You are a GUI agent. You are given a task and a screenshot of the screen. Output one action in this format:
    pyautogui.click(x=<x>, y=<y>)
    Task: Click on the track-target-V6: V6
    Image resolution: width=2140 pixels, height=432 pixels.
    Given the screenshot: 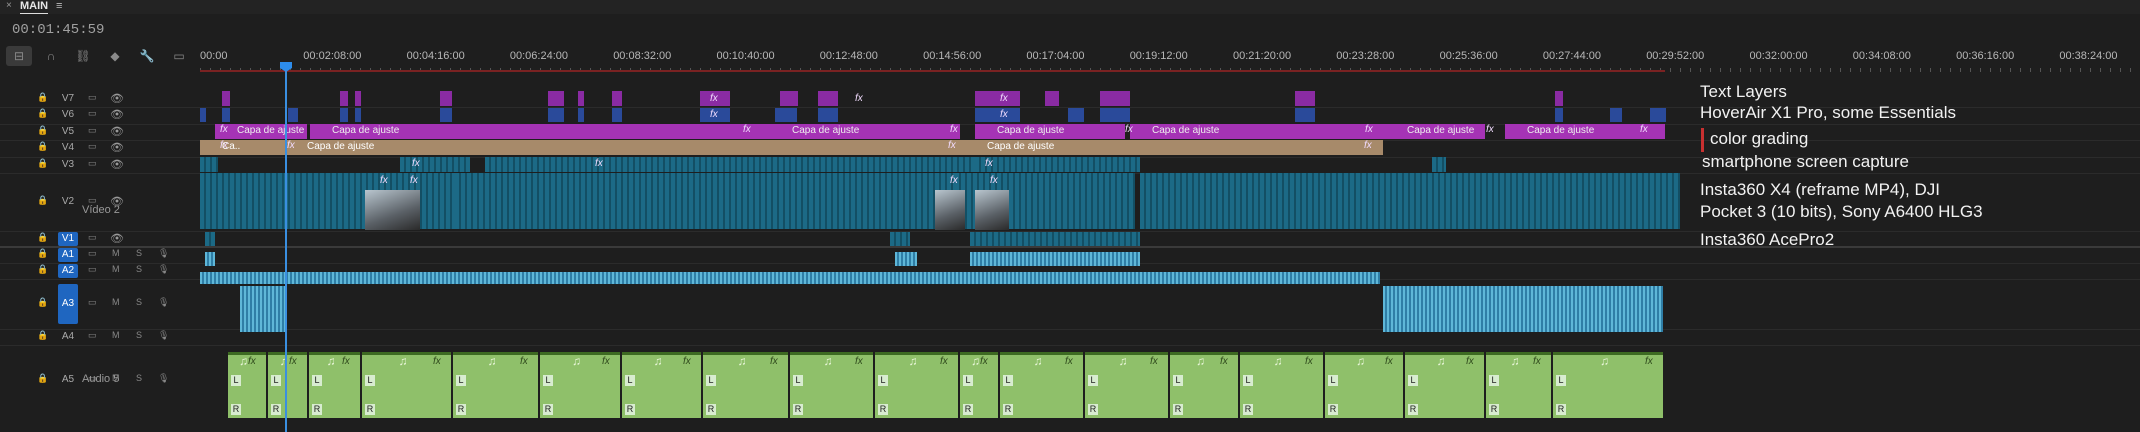 What is the action you would take?
    pyautogui.click(x=68, y=115)
    